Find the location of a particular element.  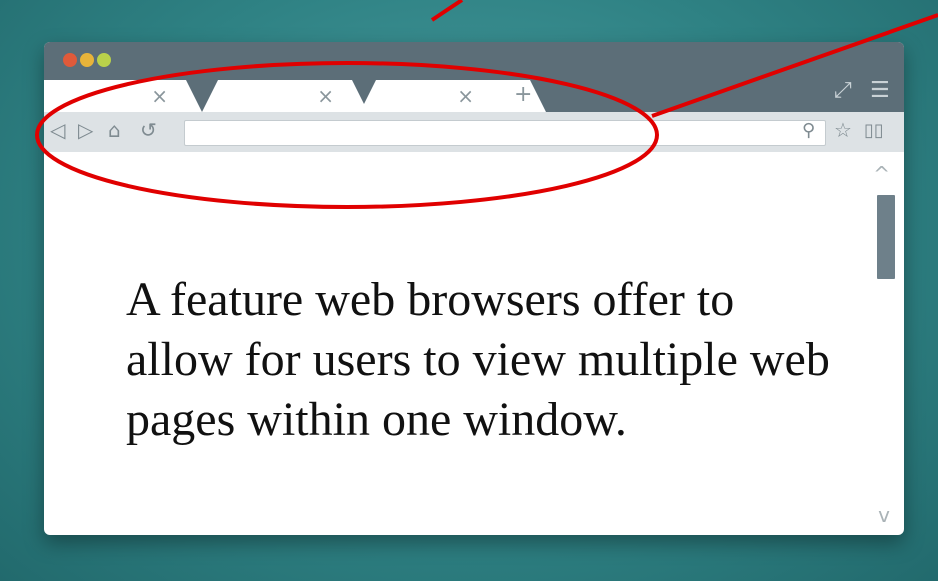

reader-icon: ▯▯ is located at coordinates (874, 130).